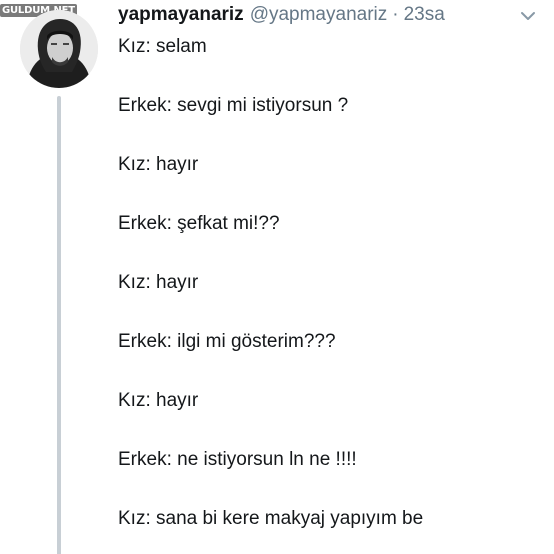 Image resolution: width=554 pixels, height=554 pixels. Describe the element at coordinates (233, 105) in the screenshot. I see `tweet-line: Erkek: sevgi mi istiyorsun ?` at that location.